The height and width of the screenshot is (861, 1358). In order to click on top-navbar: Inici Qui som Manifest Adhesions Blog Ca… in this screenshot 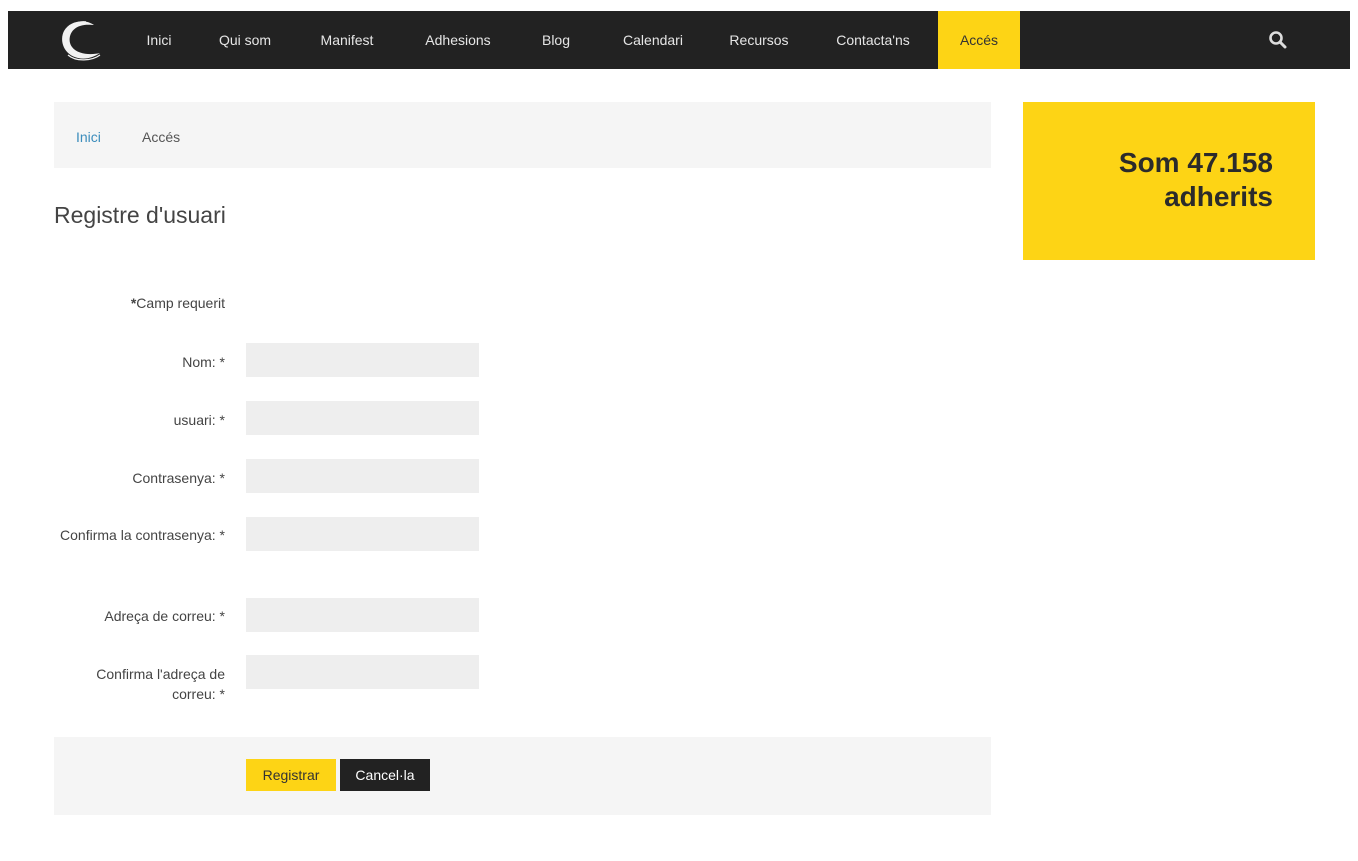, I will do `click(679, 40)`.